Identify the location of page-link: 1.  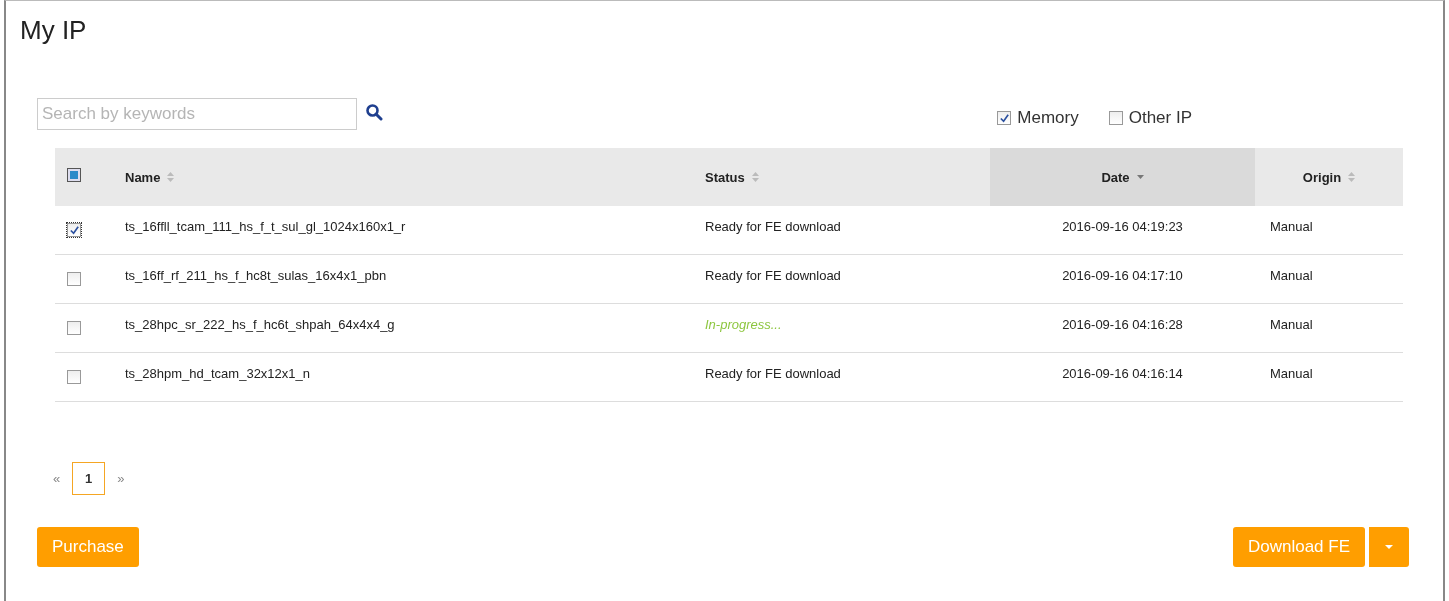
(89, 478).